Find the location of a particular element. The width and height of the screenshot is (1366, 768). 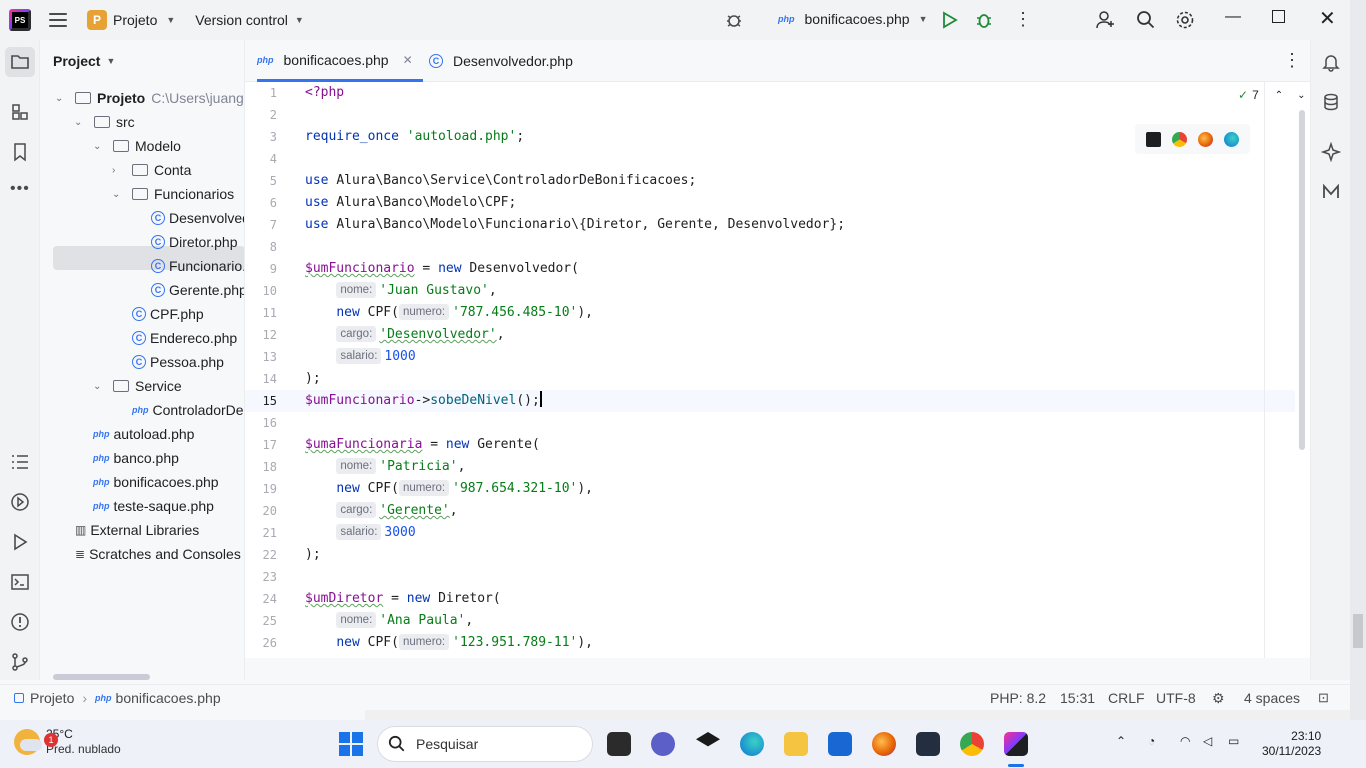

tree-item-controlador: php ControladorDeBonificacoes.php is located at coordinates (188, 410).